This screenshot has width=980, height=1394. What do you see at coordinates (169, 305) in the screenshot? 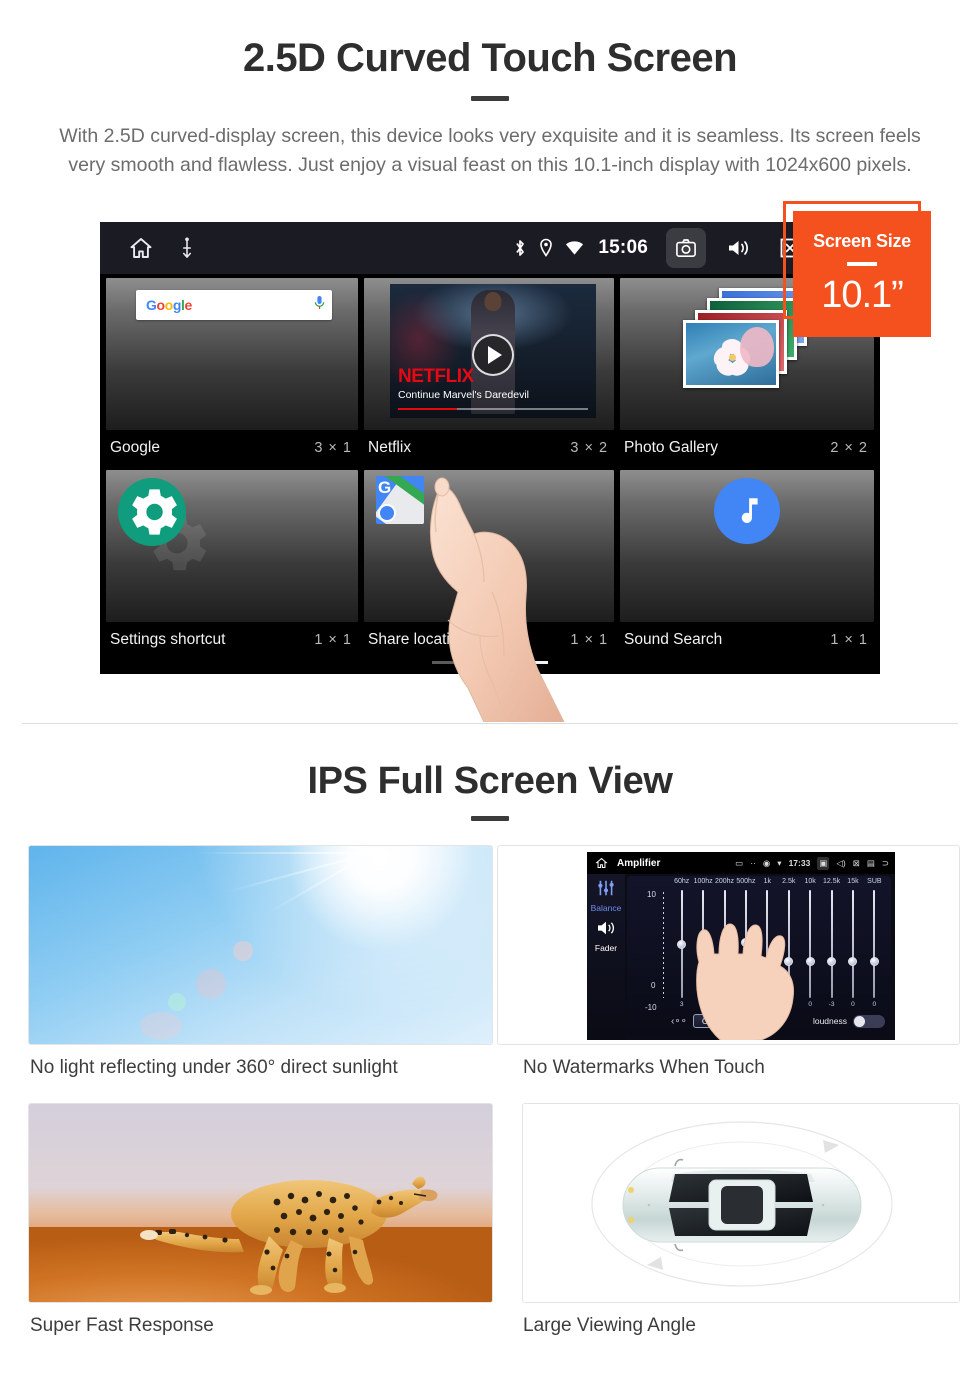
I see `google-logo: Google` at bounding box center [169, 305].